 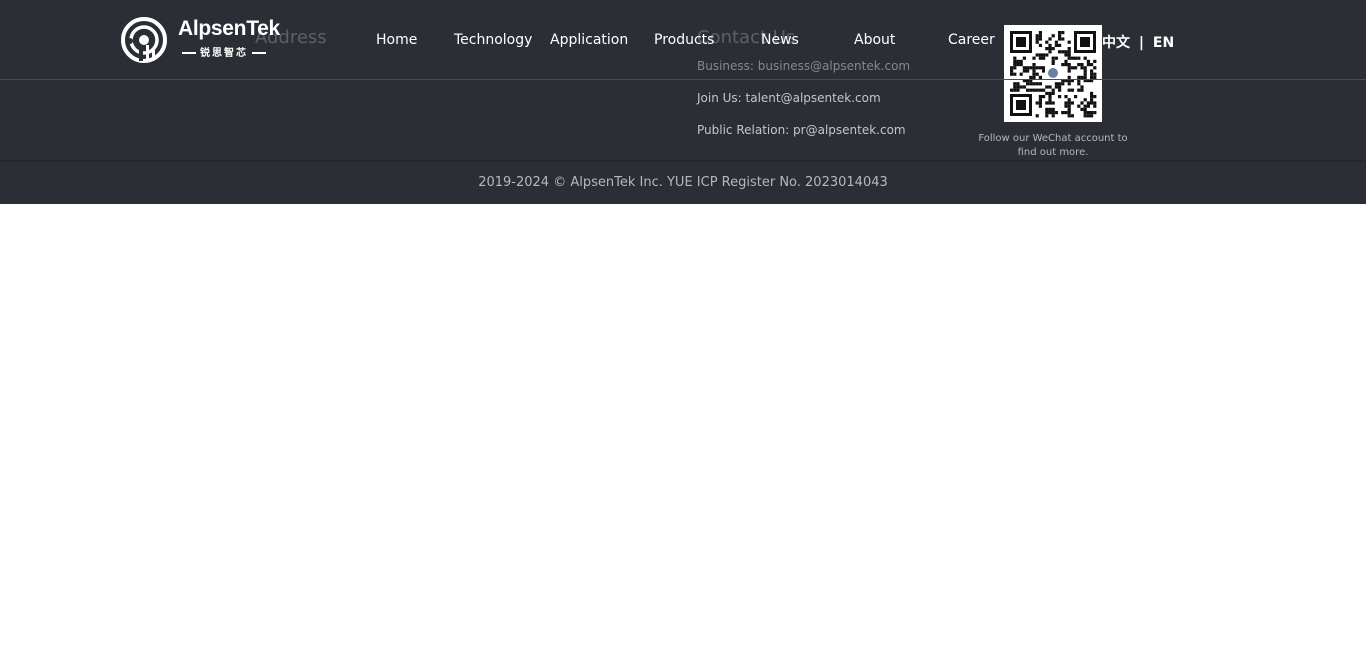 What do you see at coordinates (144, 40) in the screenshot?
I see `alpsentek-logo-icon` at bounding box center [144, 40].